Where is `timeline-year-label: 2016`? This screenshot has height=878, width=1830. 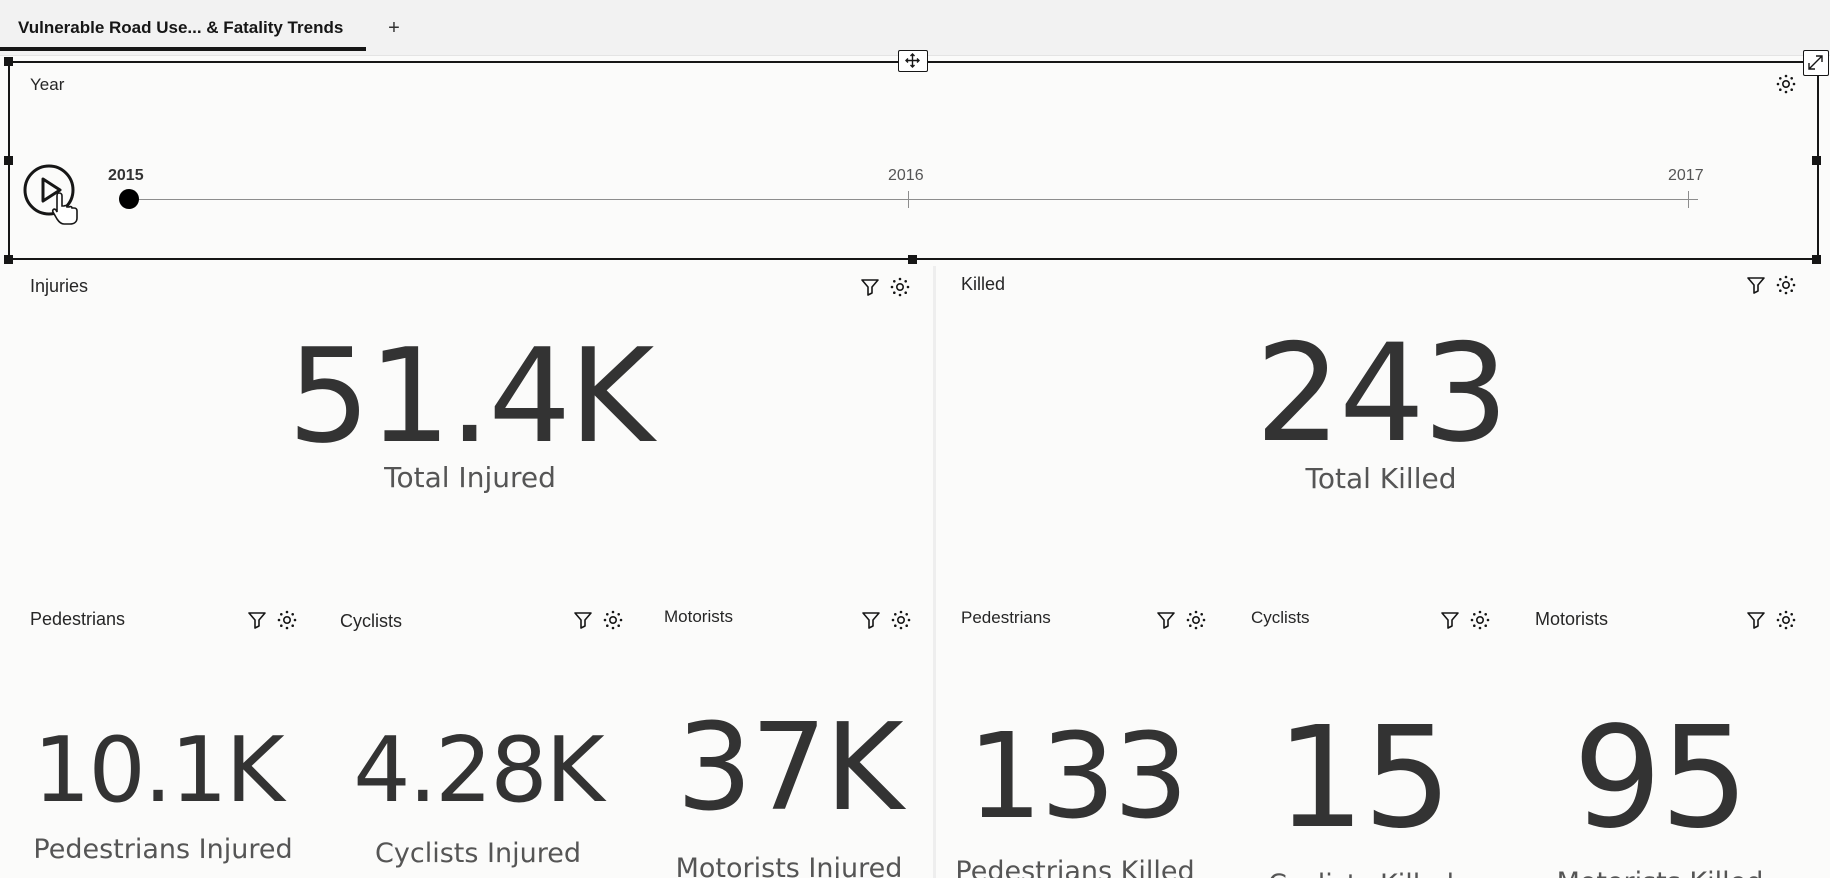 timeline-year-label: 2016 is located at coordinates (906, 175).